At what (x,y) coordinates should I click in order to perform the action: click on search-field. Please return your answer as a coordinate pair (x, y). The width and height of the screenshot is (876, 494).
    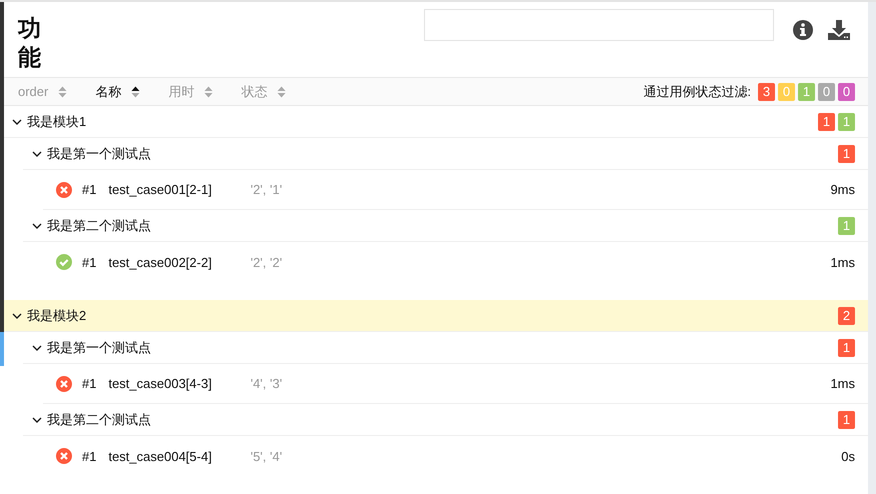
    Looking at the image, I should click on (599, 25).